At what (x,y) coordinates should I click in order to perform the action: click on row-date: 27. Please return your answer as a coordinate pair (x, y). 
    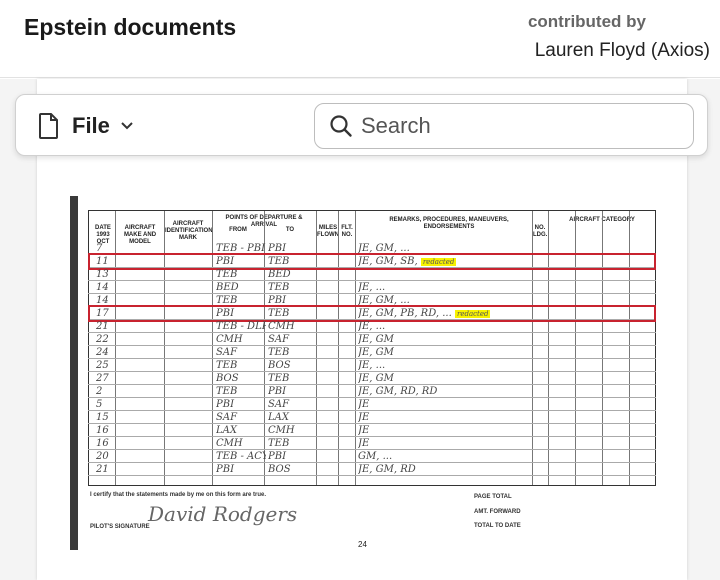
    Looking at the image, I should click on (102, 378).